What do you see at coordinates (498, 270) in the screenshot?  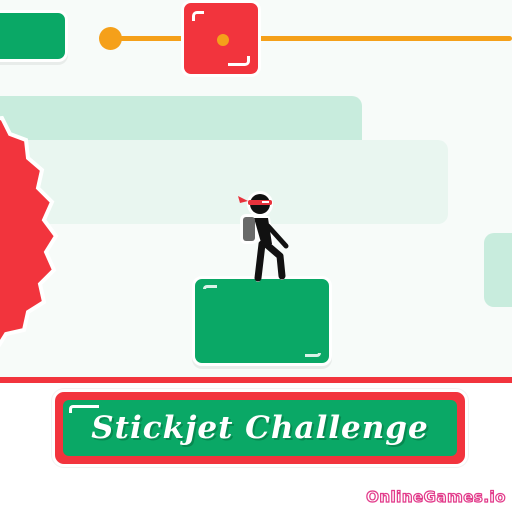 I see `background-slab-right` at bounding box center [498, 270].